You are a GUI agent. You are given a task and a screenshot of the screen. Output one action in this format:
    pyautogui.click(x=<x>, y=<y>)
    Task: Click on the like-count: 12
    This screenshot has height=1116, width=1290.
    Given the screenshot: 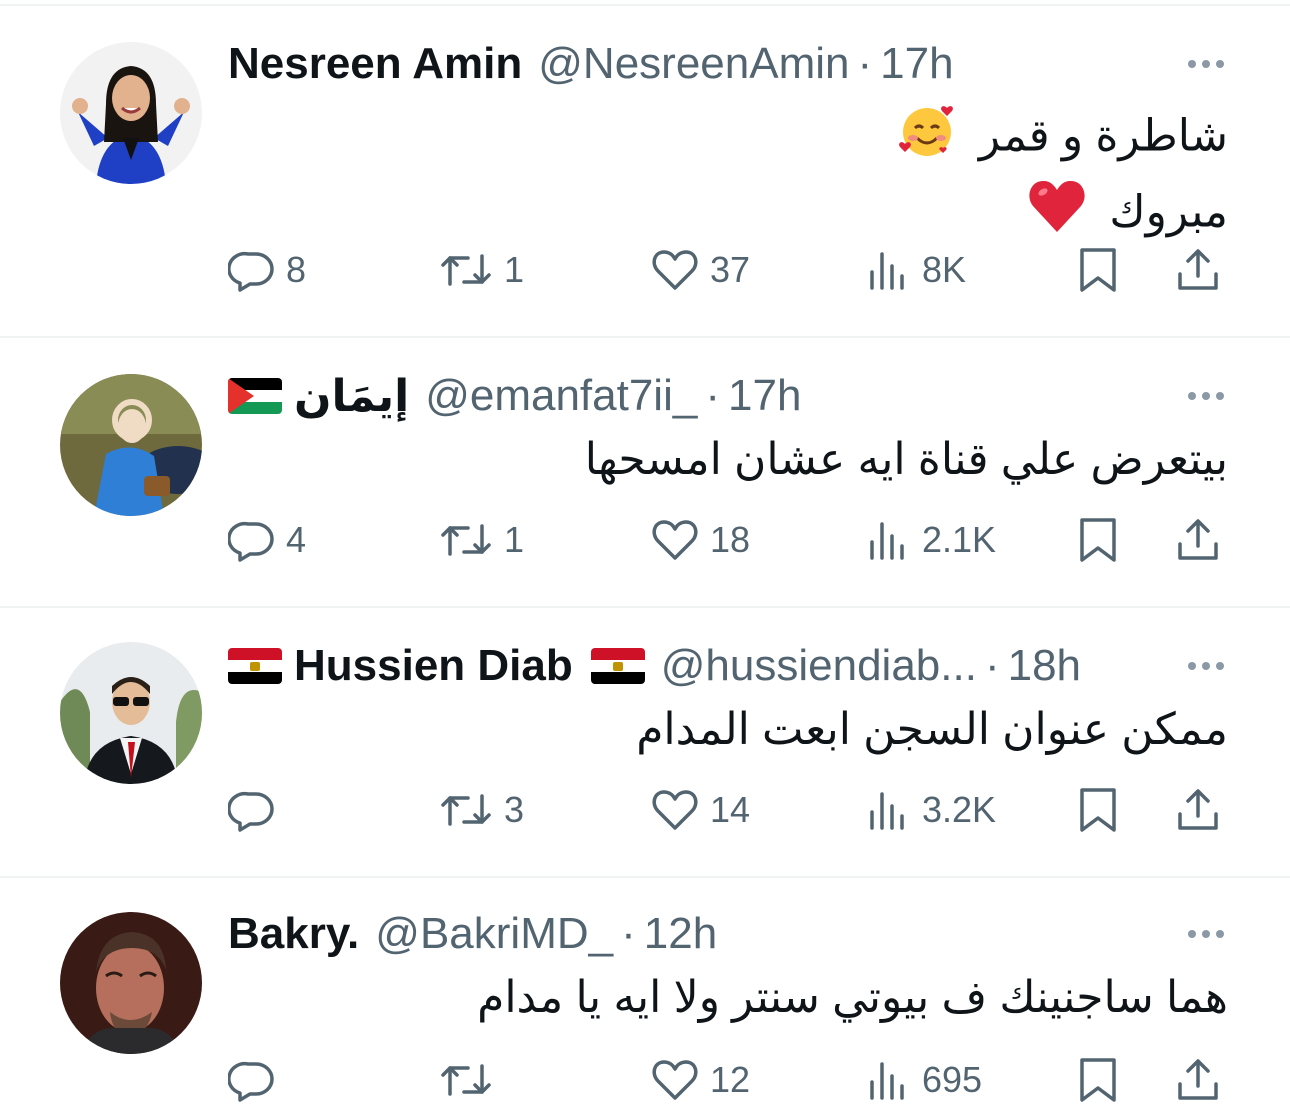 What is the action you would take?
    pyautogui.click(x=730, y=1079)
    